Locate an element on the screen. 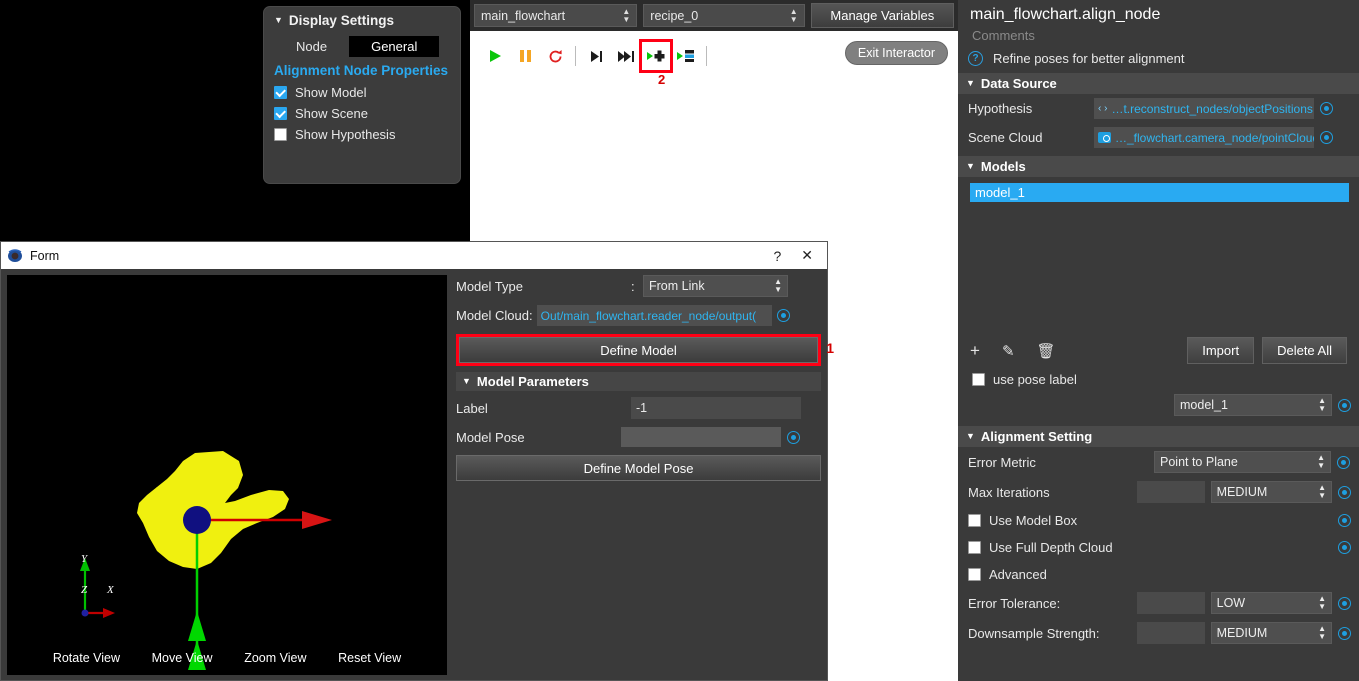 This screenshot has height=681, width=1359. recipe-select: recipe_0 ▲ ▼ is located at coordinates (724, 15).